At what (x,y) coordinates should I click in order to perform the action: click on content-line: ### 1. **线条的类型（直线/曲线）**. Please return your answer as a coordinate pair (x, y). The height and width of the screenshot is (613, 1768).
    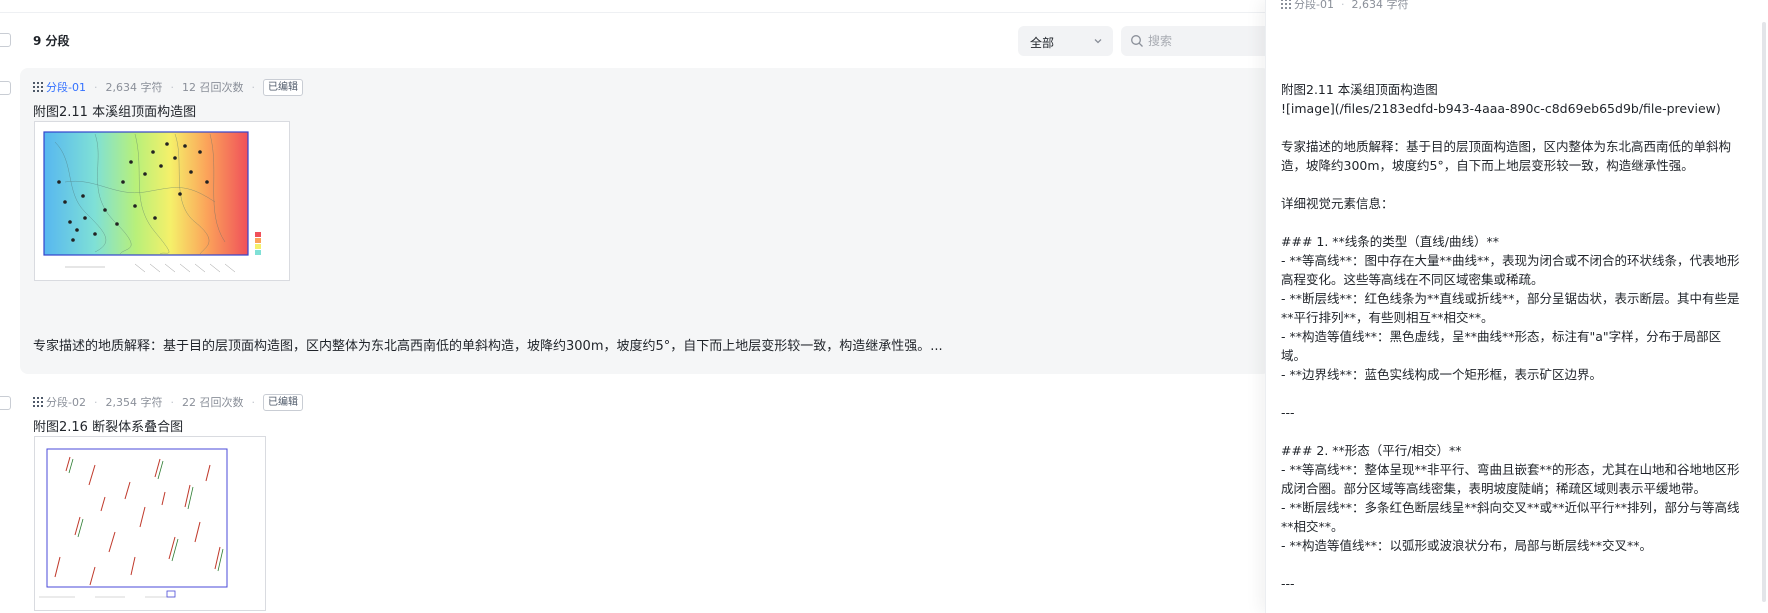
    Looking at the image, I should click on (1390, 241).